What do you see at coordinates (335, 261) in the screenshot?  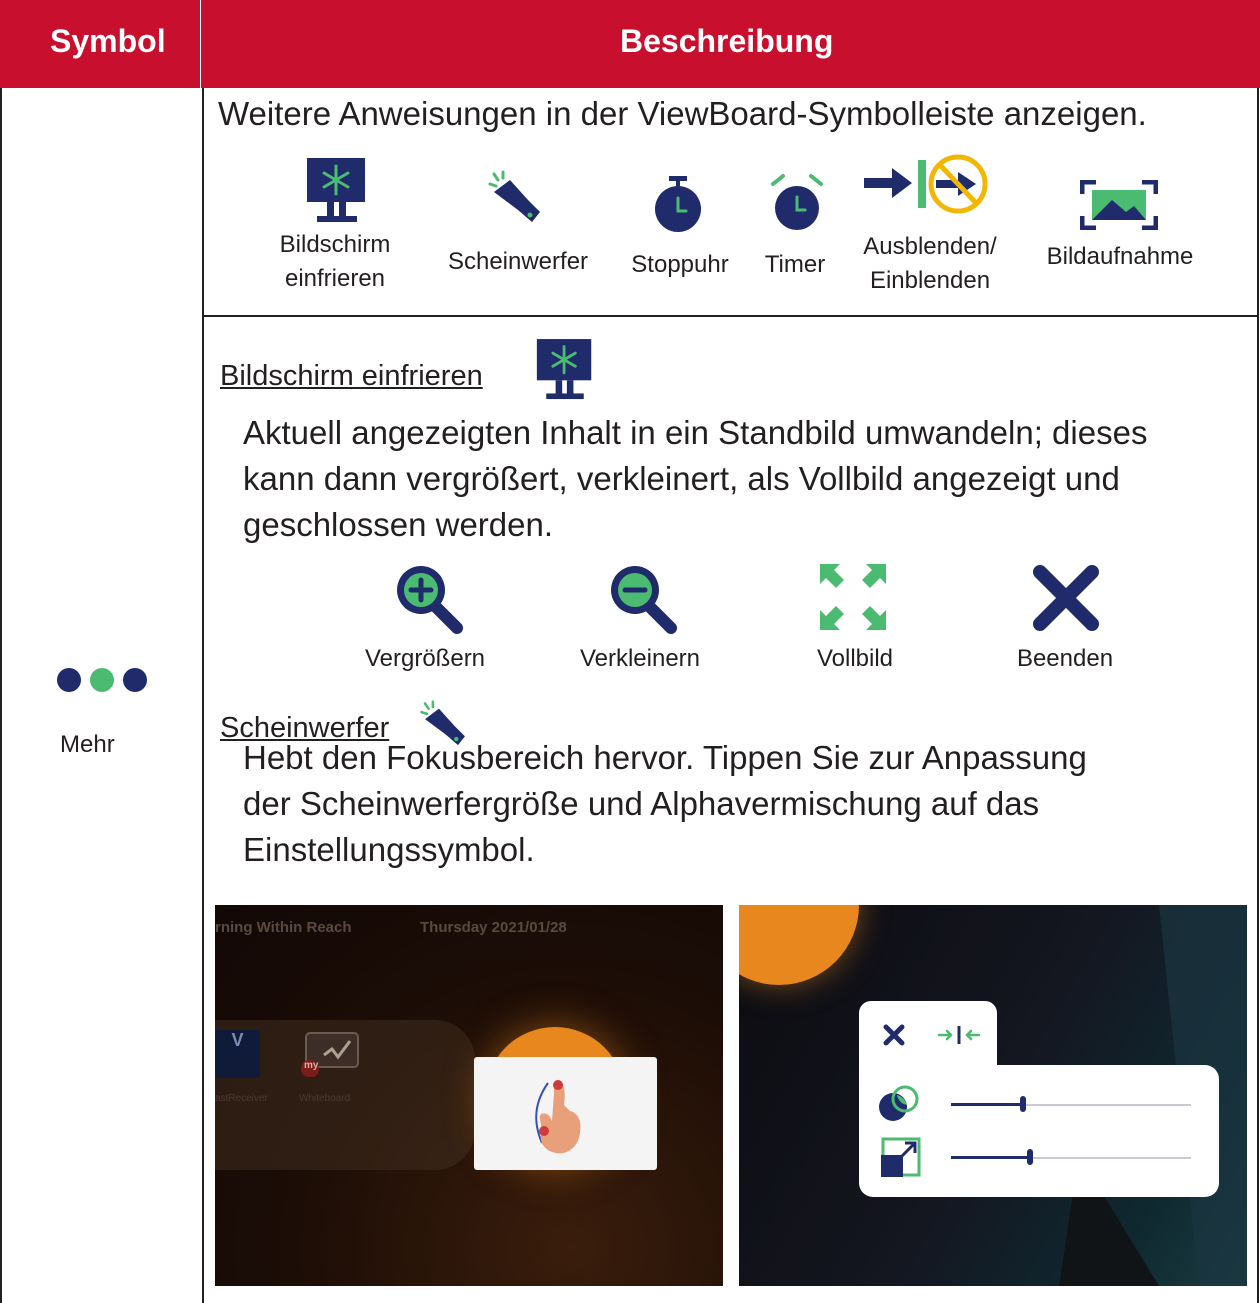 I see `tool-label-freeze: Bildschirm einfrieren` at bounding box center [335, 261].